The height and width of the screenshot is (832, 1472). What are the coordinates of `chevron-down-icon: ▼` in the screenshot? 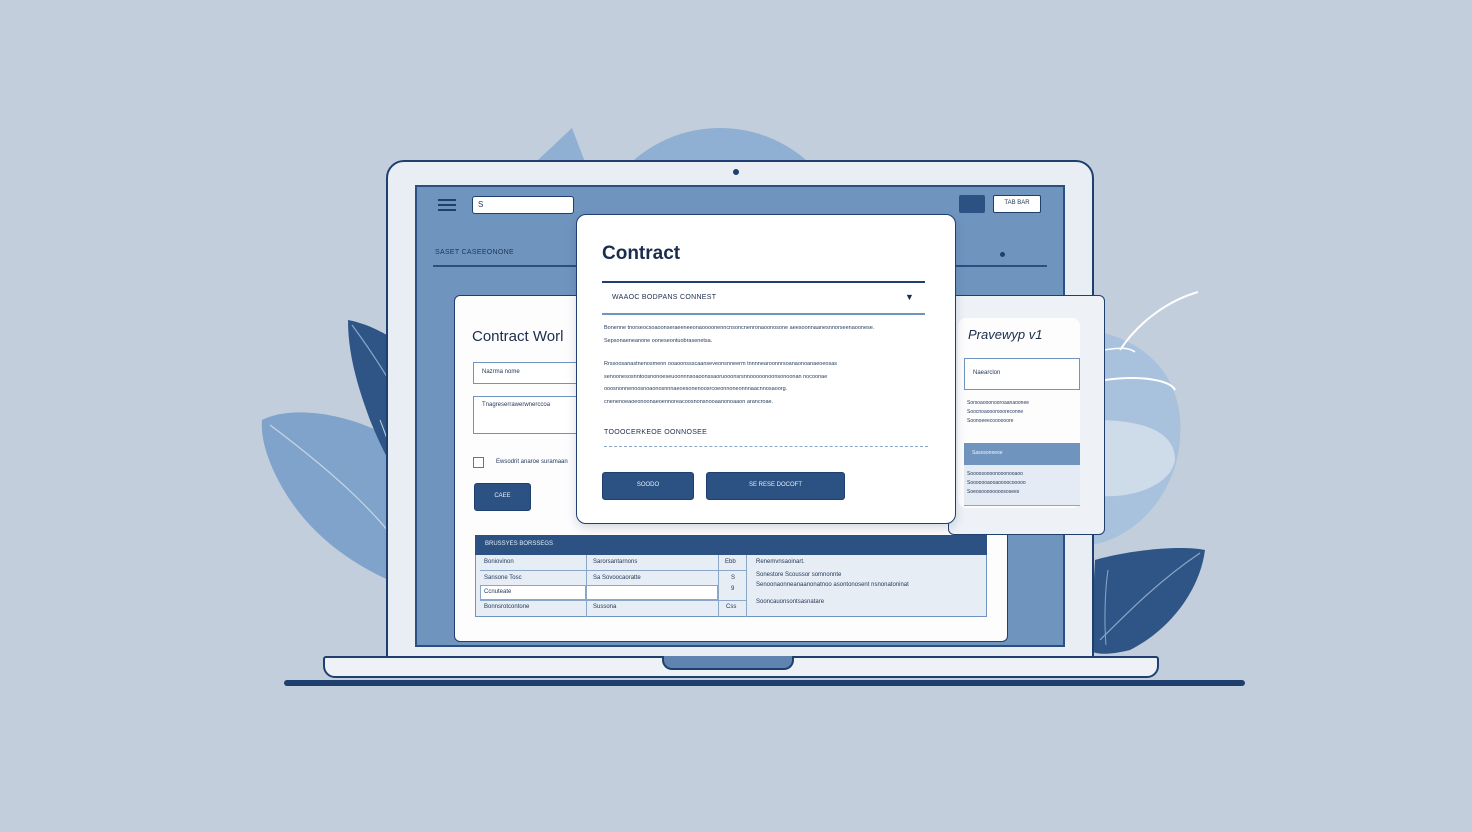 It's located at (909, 297).